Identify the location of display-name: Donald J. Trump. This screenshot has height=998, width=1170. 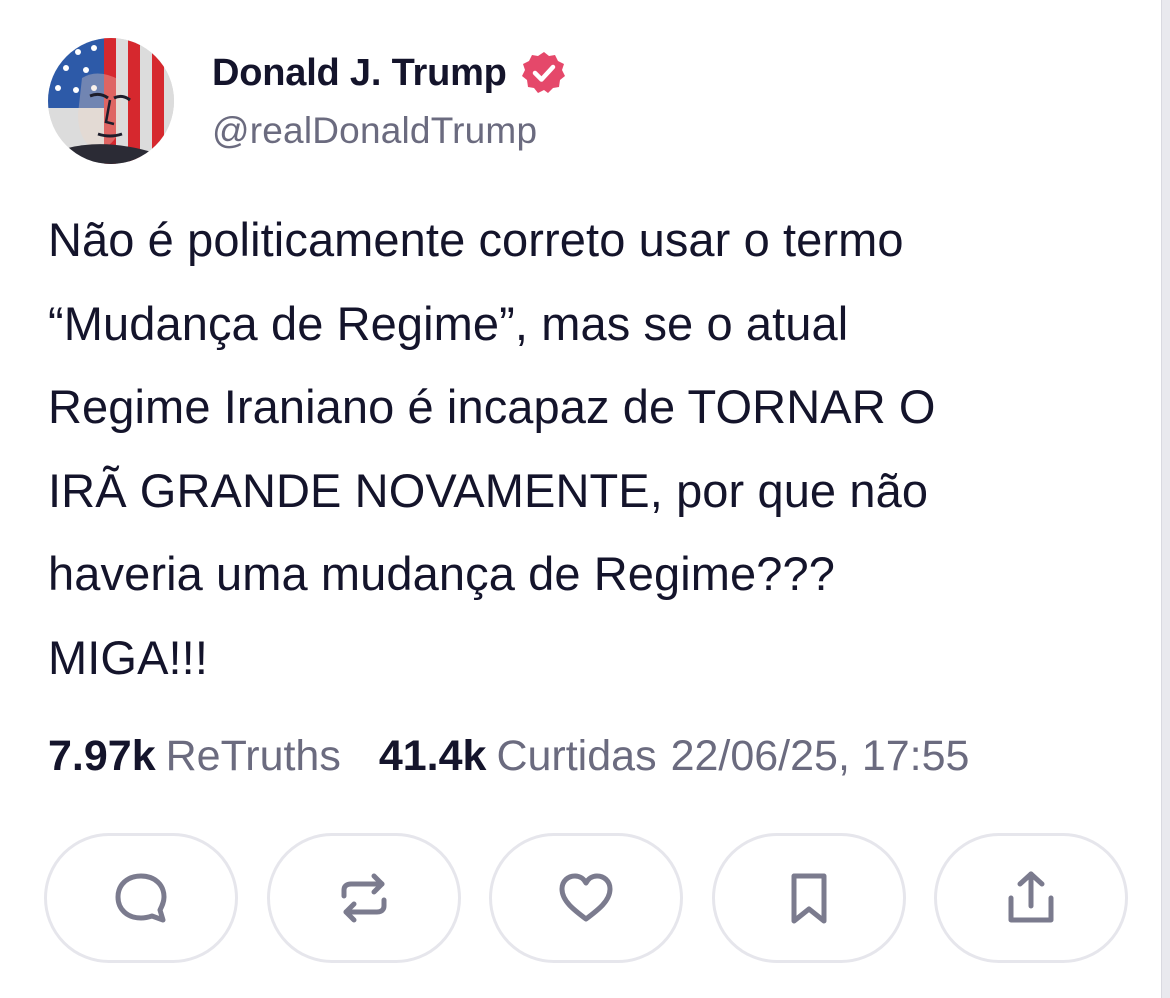
(359, 73).